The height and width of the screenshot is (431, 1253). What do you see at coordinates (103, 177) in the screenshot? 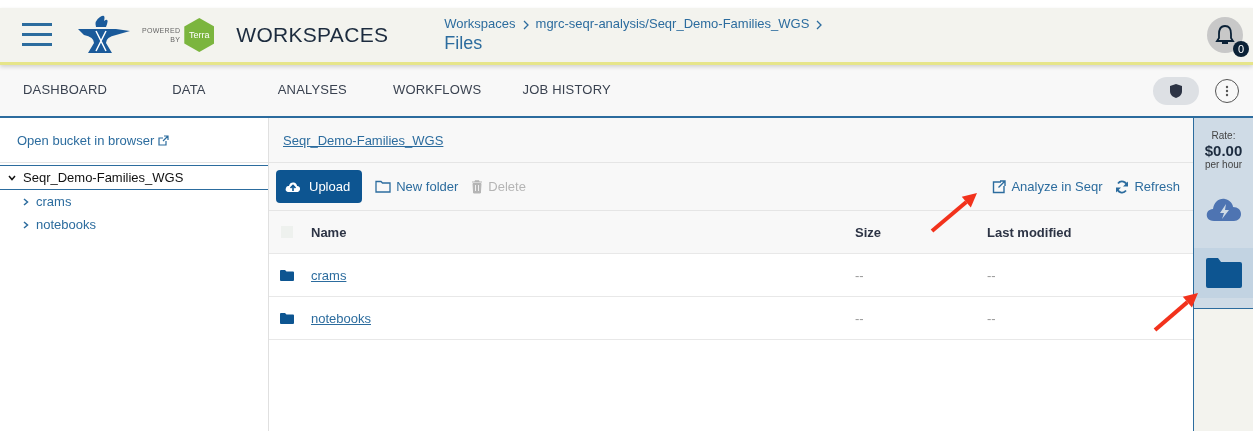
I see `tree-item: Seqr_Demo-Families_WGS` at bounding box center [103, 177].